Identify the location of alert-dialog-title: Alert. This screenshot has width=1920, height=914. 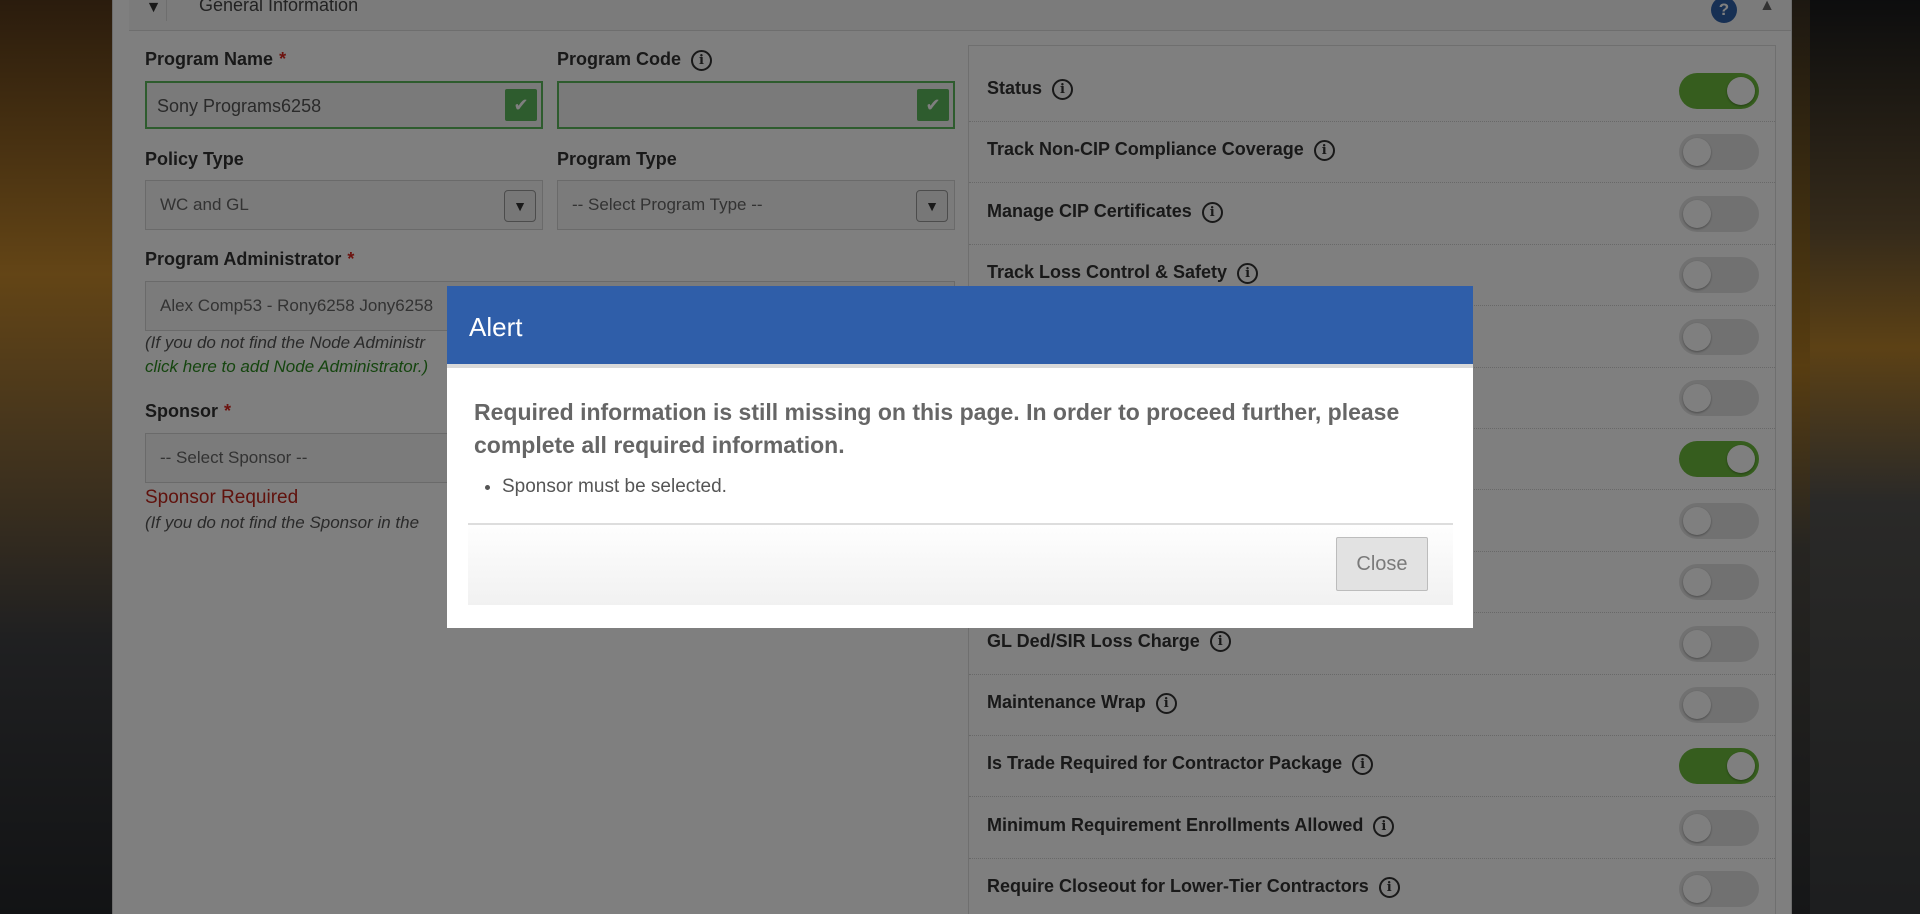
(496, 327).